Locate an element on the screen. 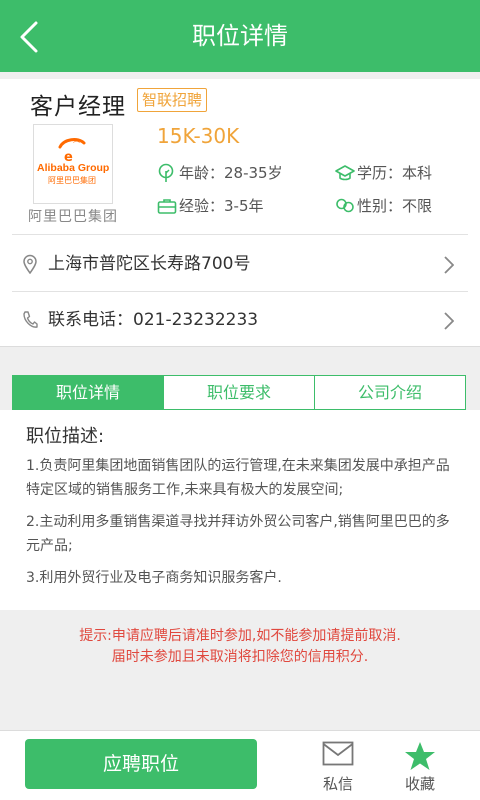  apply-button: 应聘职位 is located at coordinates (141, 764).